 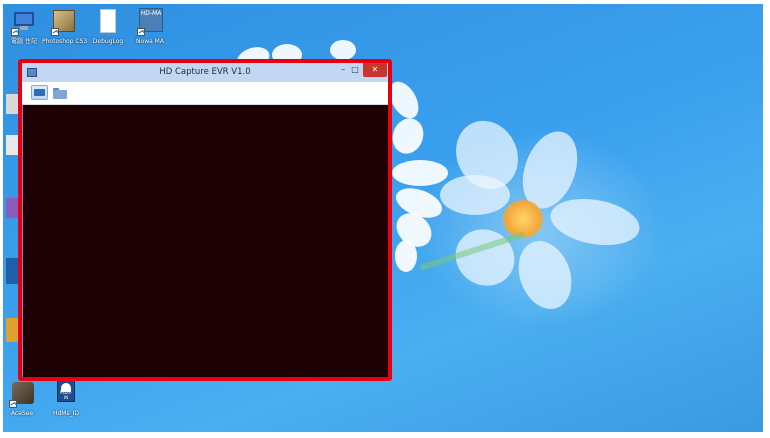 I want to click on document-icon, so click(x=108, y=22).